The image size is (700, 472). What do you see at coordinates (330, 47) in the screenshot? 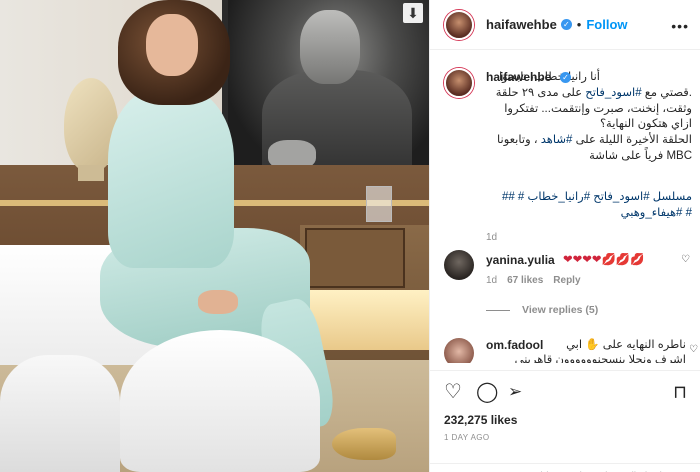
I see `photo-portrait-head` at bounding box center [330, 47].